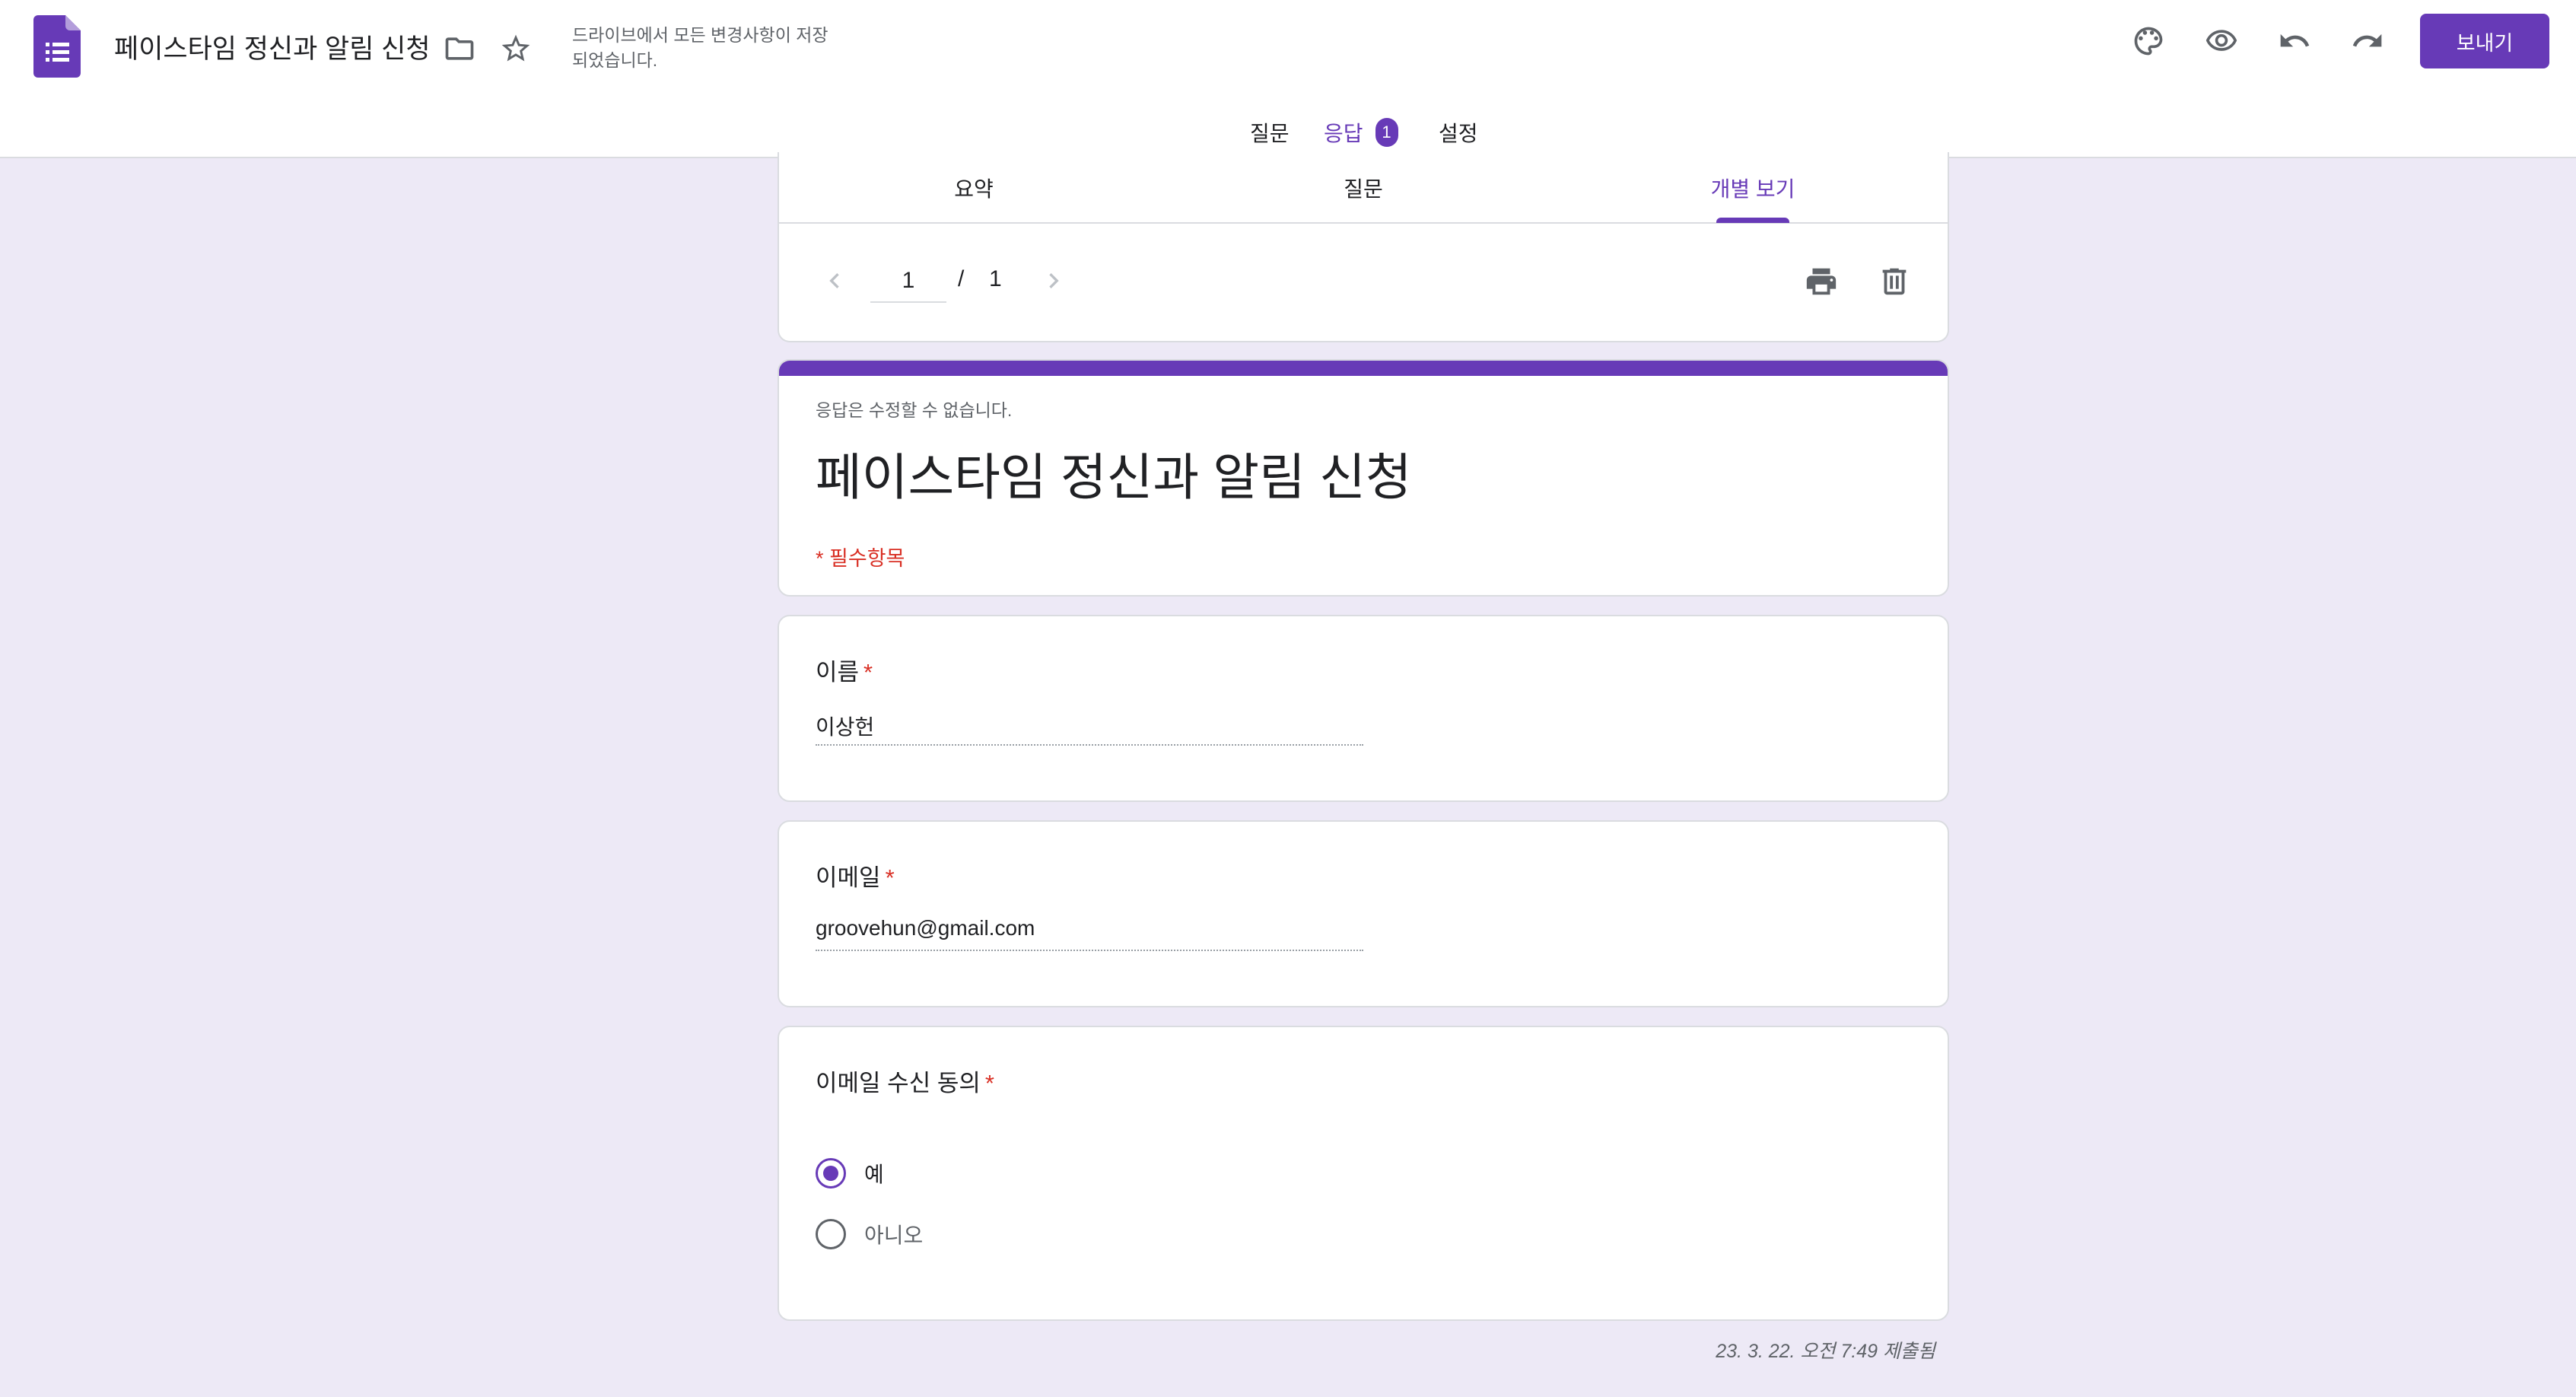  I want to click on form-title: 페이스타임 정신과 알림 신청, so click(1114, 477).